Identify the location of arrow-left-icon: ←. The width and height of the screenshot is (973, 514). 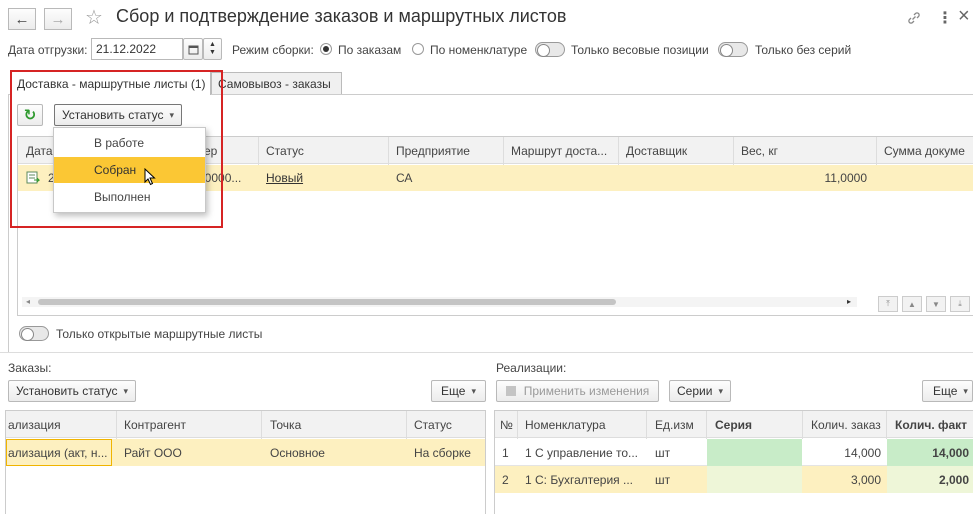
(22, 19).